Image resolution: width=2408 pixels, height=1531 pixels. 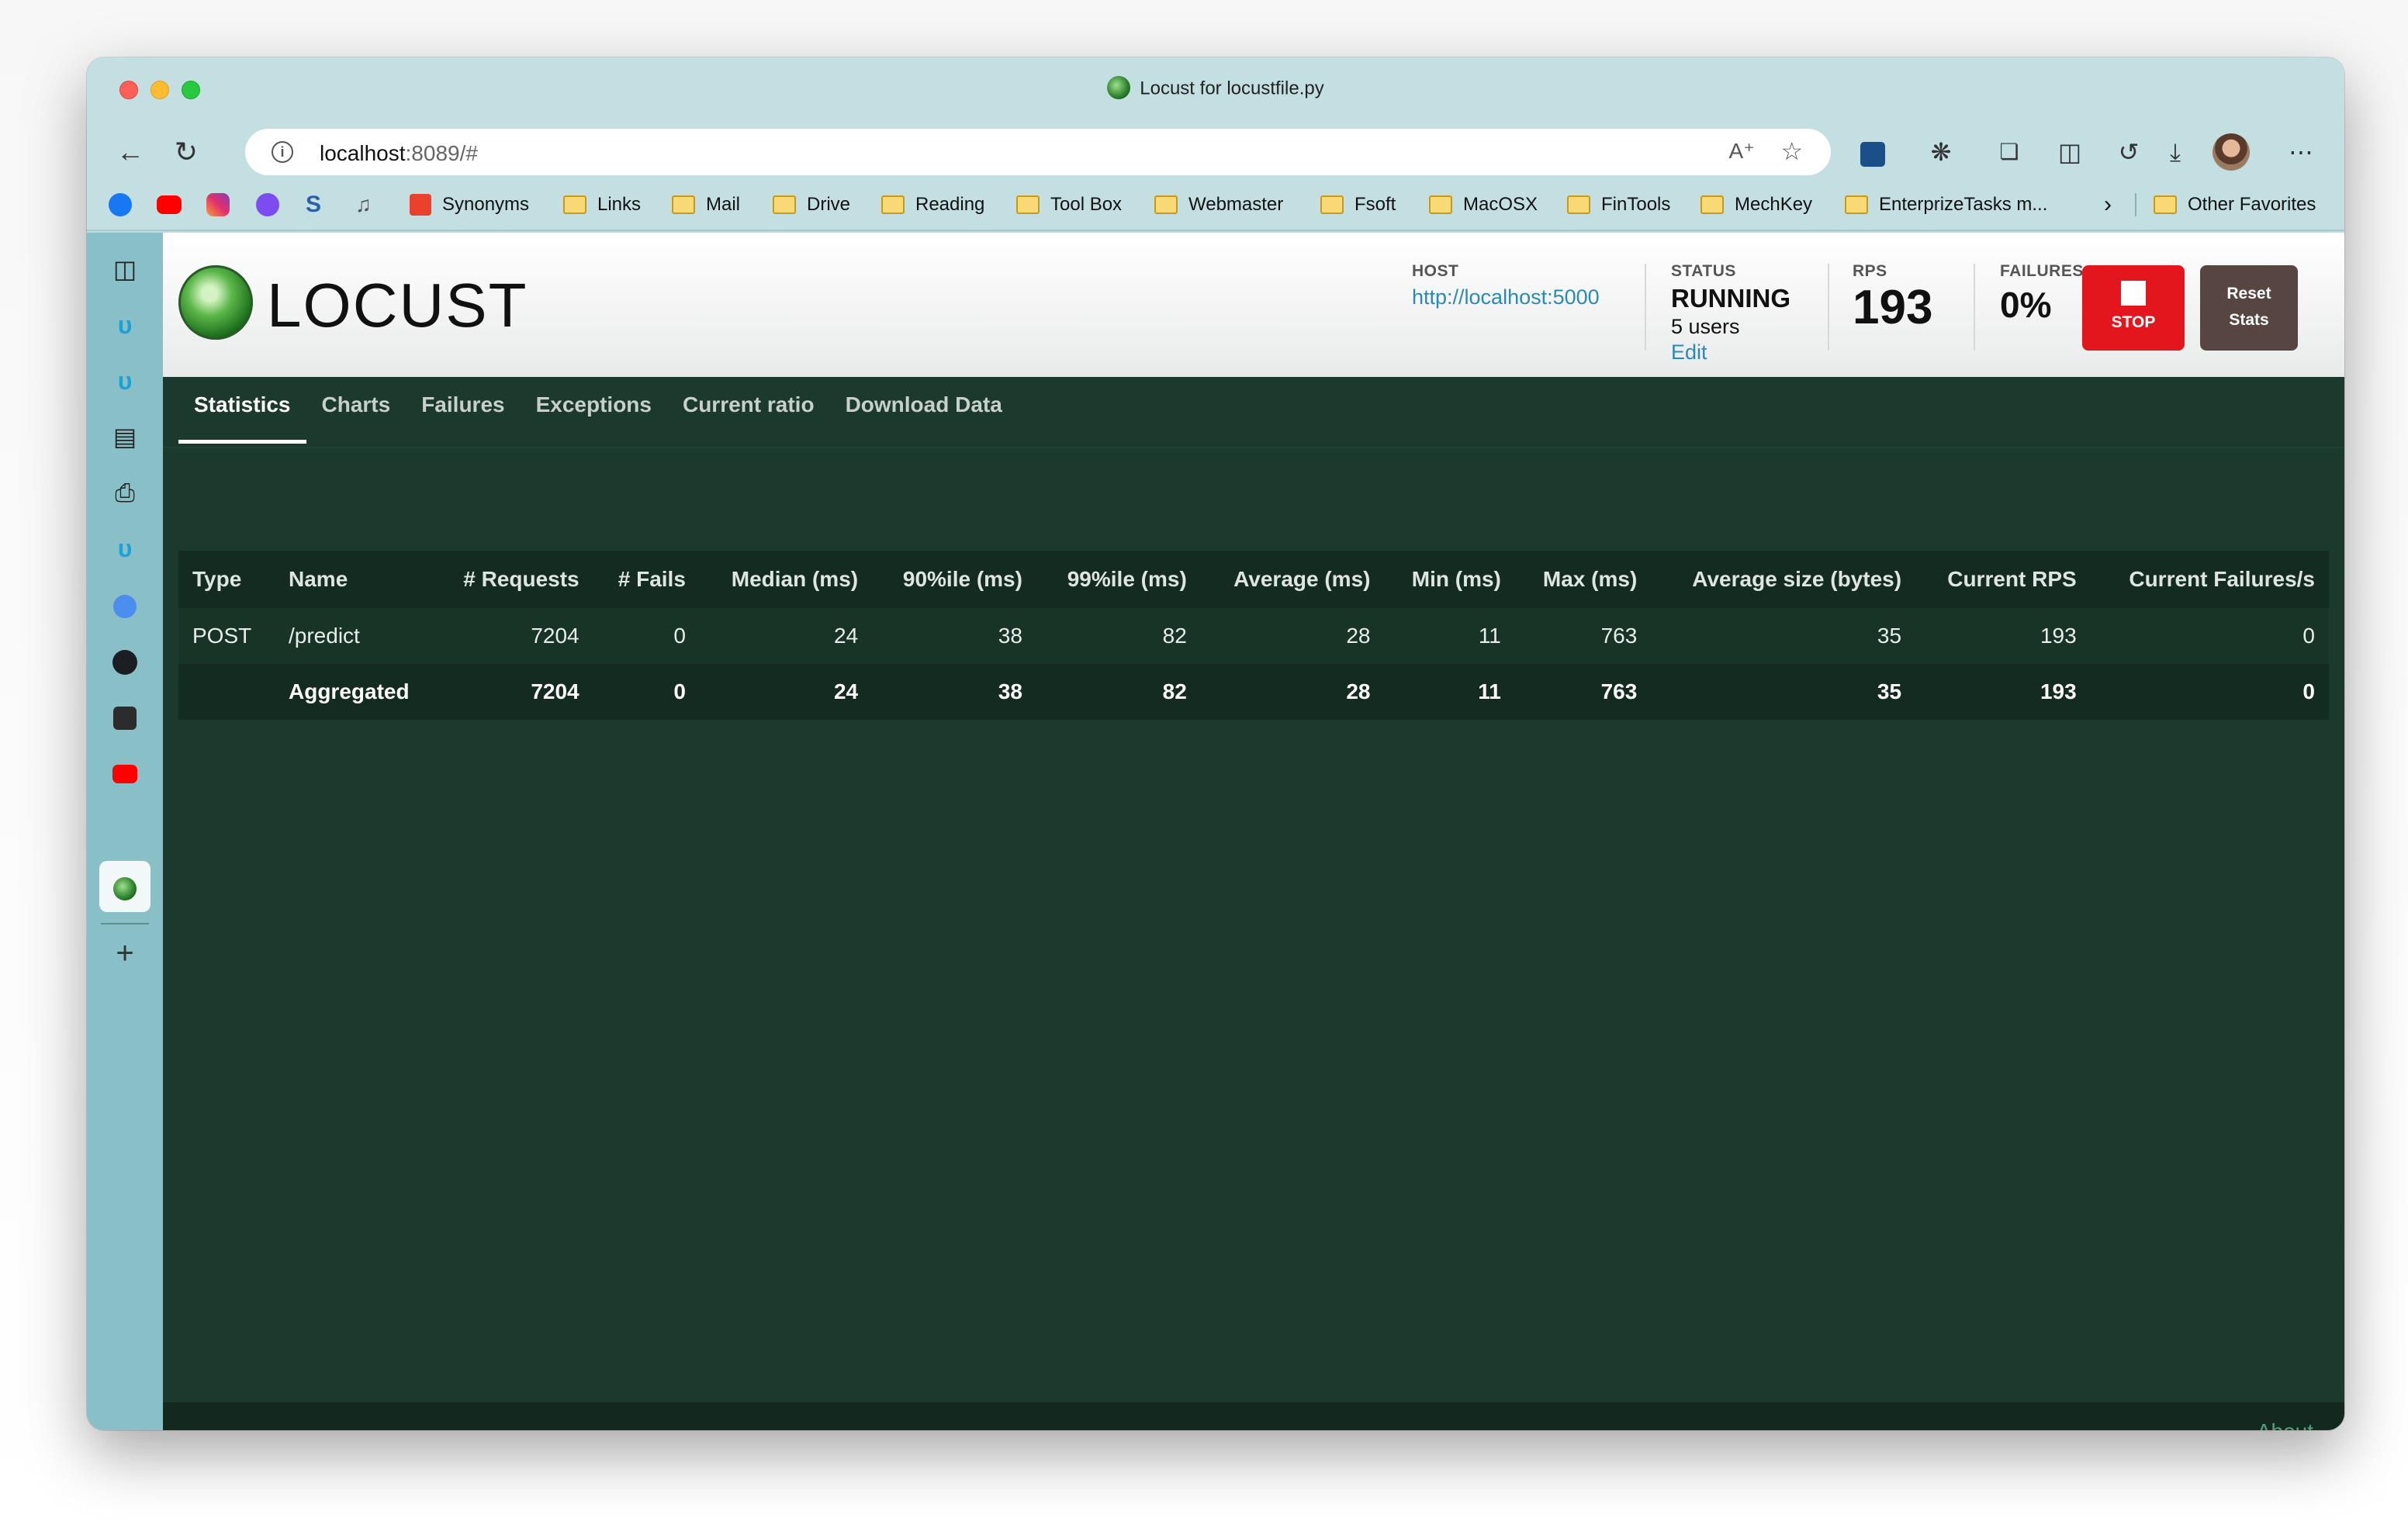 What do you see at coordinates (1232, 88) in the screenshot?
I see `window-title-text: Locust for locustfile.py` at bounding box center [1232, 88].